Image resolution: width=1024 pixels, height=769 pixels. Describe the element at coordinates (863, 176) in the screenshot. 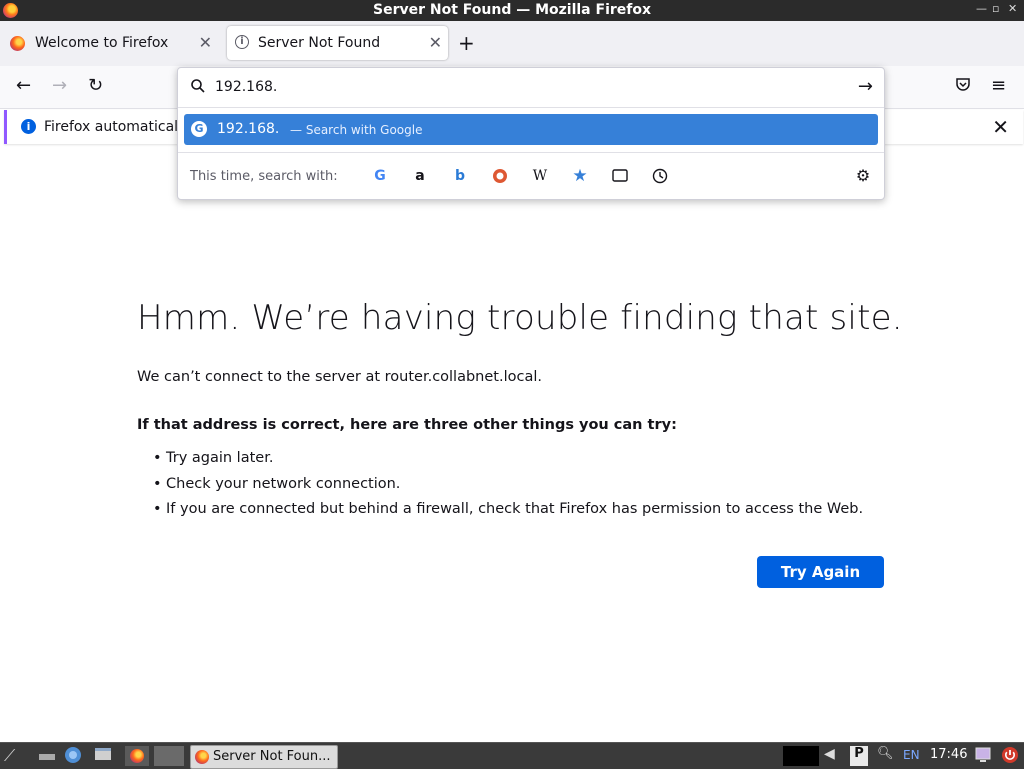

I see `search-settings-gear-icon: ⚙` at that location.